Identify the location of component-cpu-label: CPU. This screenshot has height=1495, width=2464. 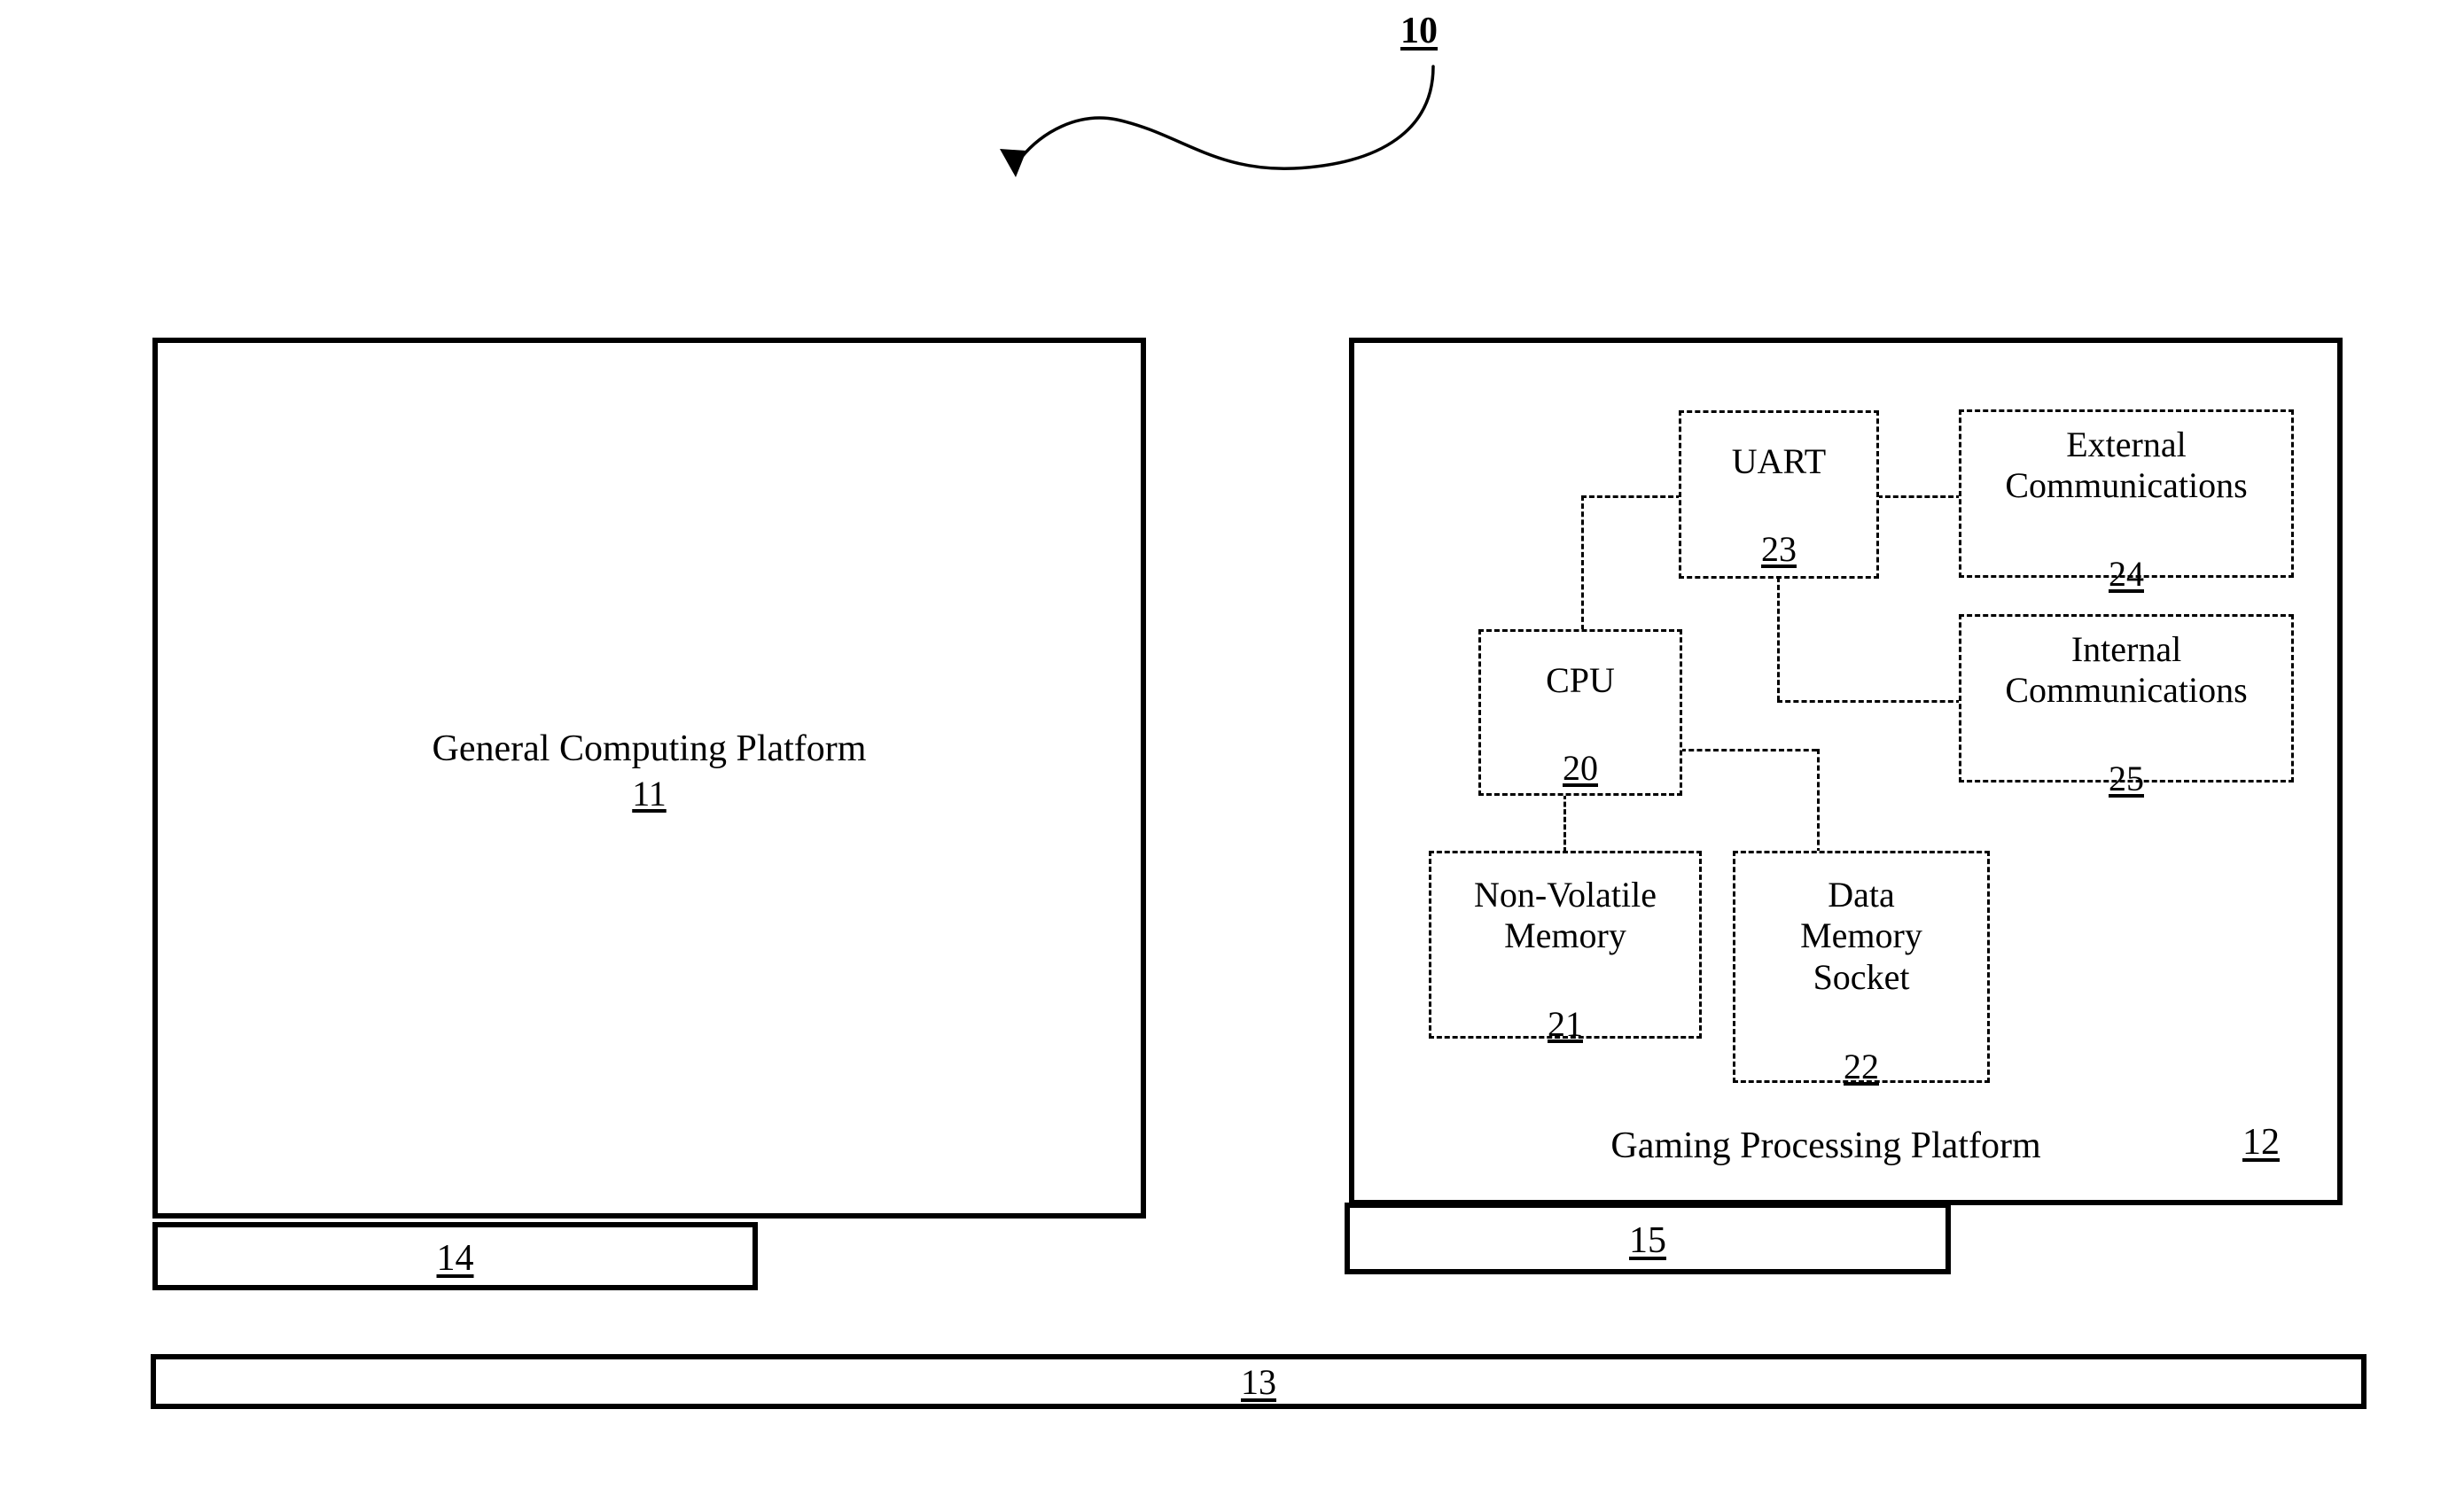
(1580, 680).